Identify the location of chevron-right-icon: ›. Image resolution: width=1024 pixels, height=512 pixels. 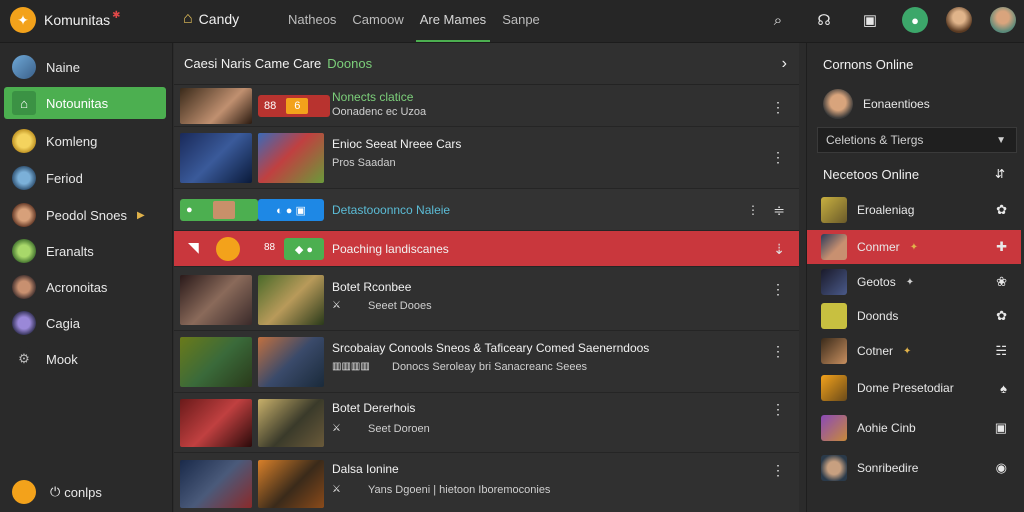
(784, 64).